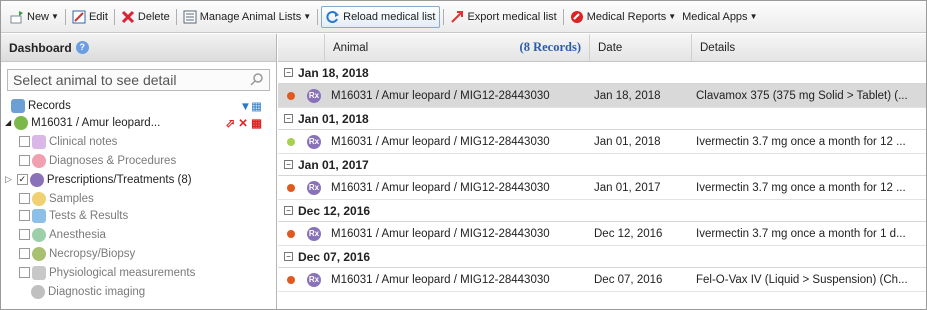 The height and width of the screenshot is (310, 927). What do you see at coordinates (138, 160) in the screenshot?
I see `sidebar-item-diagnoses: Diagnoses & Procedures` at bounding box center [138, 160].